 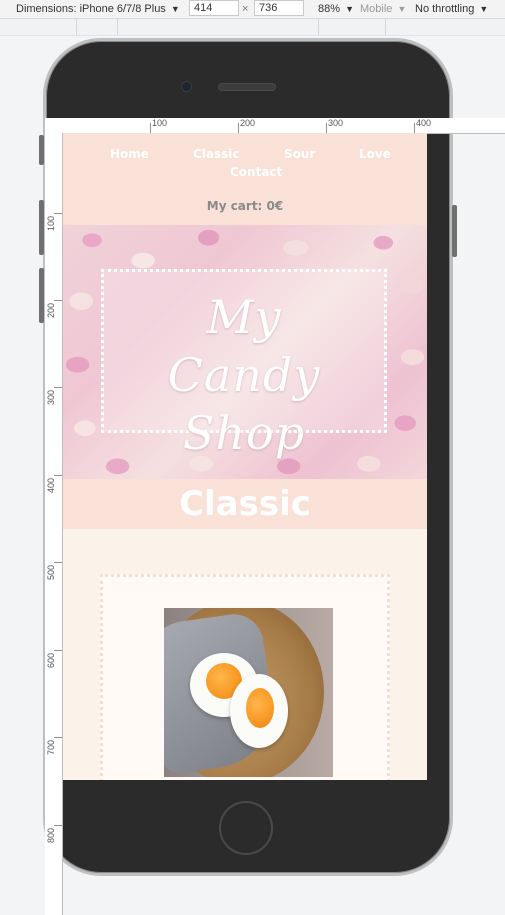 I want to click on product-image, so click(x=248, y=692).